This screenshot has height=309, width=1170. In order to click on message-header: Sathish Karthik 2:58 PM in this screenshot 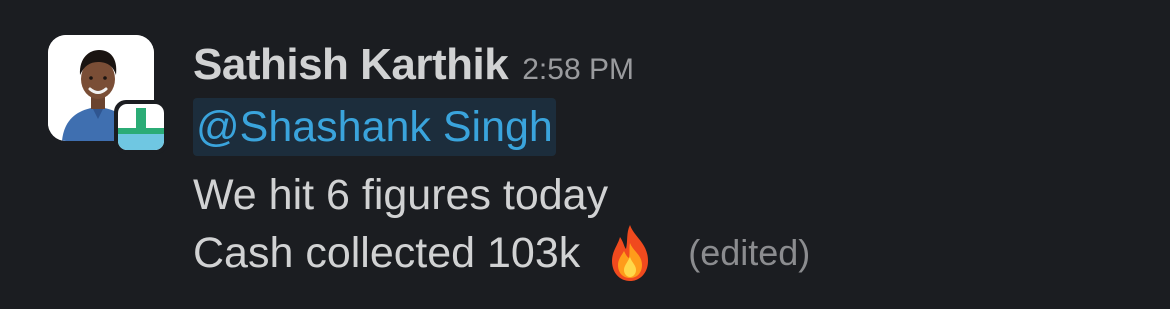, I will do `click(413, 70)`.